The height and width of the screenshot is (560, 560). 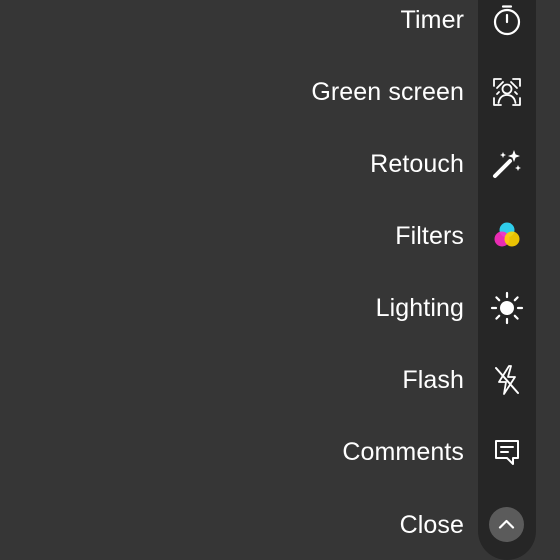 I want to click on menu-item-close: Close, so click(x=280, y=524).